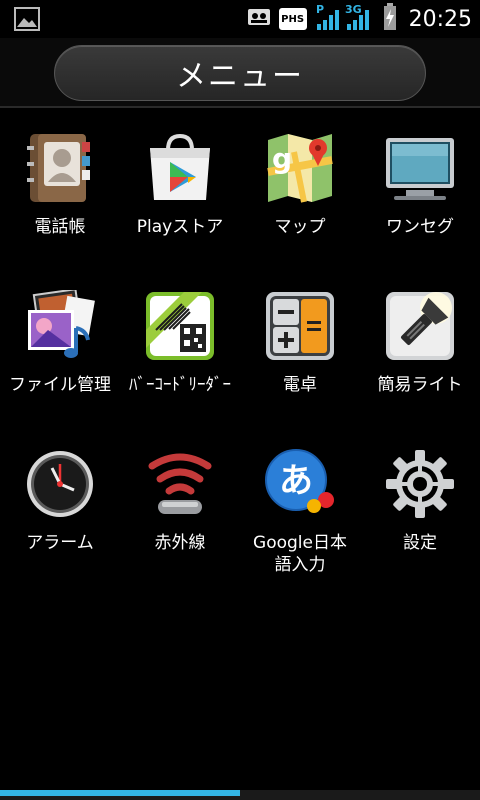 The height and width of the screenshot is (800, 480). Describe the element at coordinates (180, 227) in the screenshot. I see `menu-item-label: Playストア` at that location.